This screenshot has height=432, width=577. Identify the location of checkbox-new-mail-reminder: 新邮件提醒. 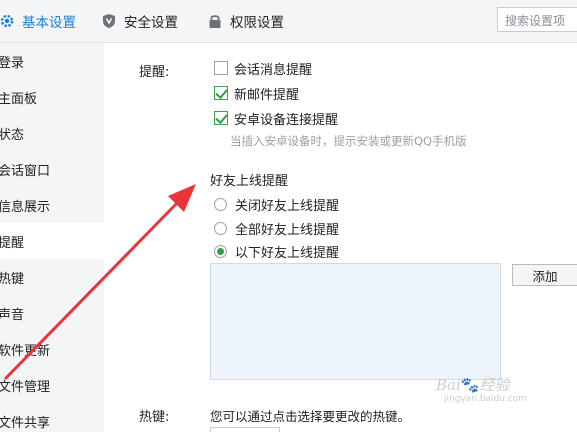
(257, 93).